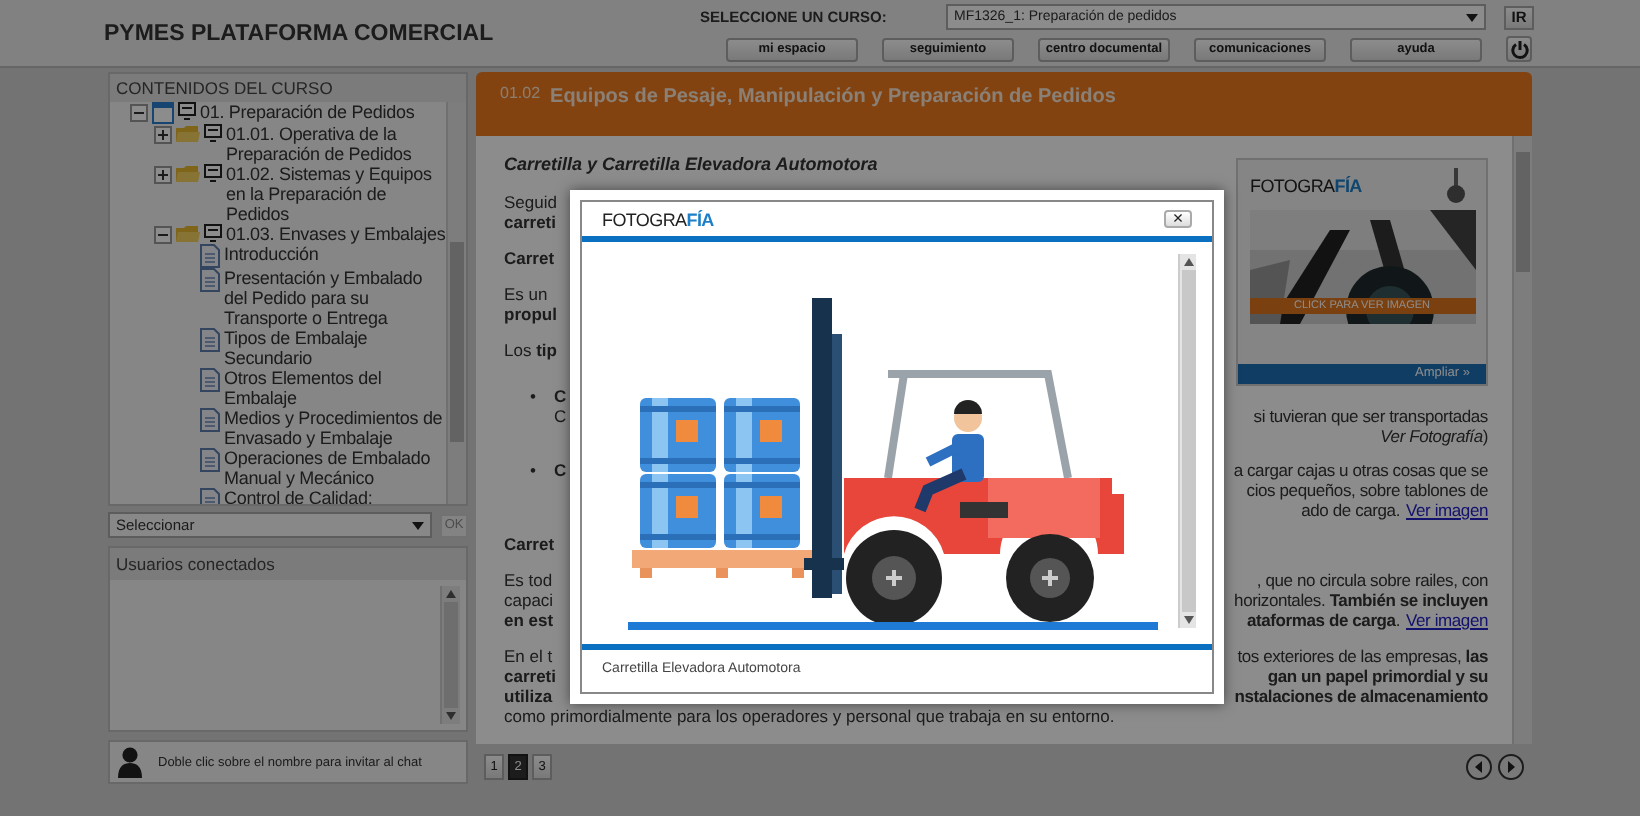  Describe the element at coordinates (335, 468) in the screenshot. I see `tree-item: Operaciones de Embalado Manual y Mecánico` at that location.